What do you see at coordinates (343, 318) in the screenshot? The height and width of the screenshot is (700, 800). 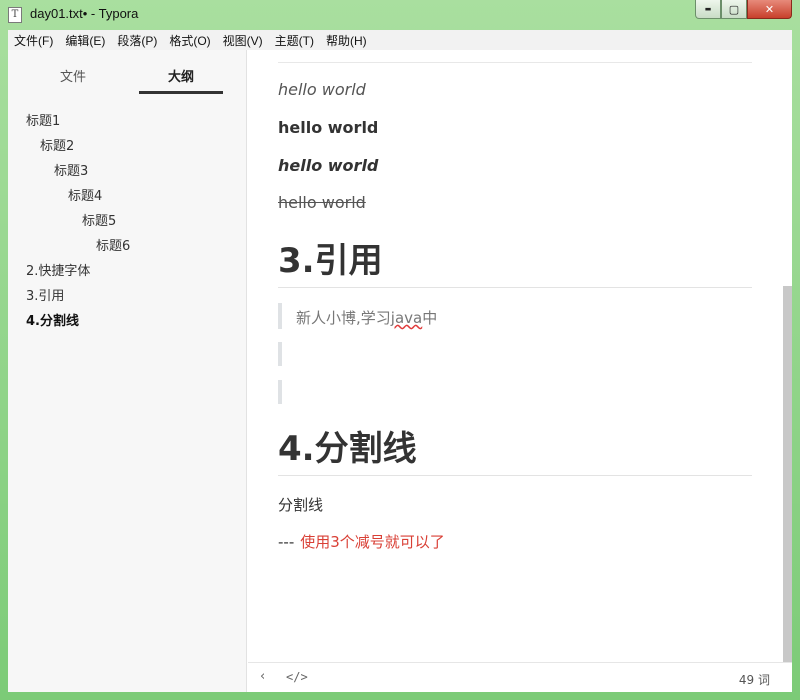 I see `quote-text-start: 新人小博,学习` at bounding box center [343, 318].